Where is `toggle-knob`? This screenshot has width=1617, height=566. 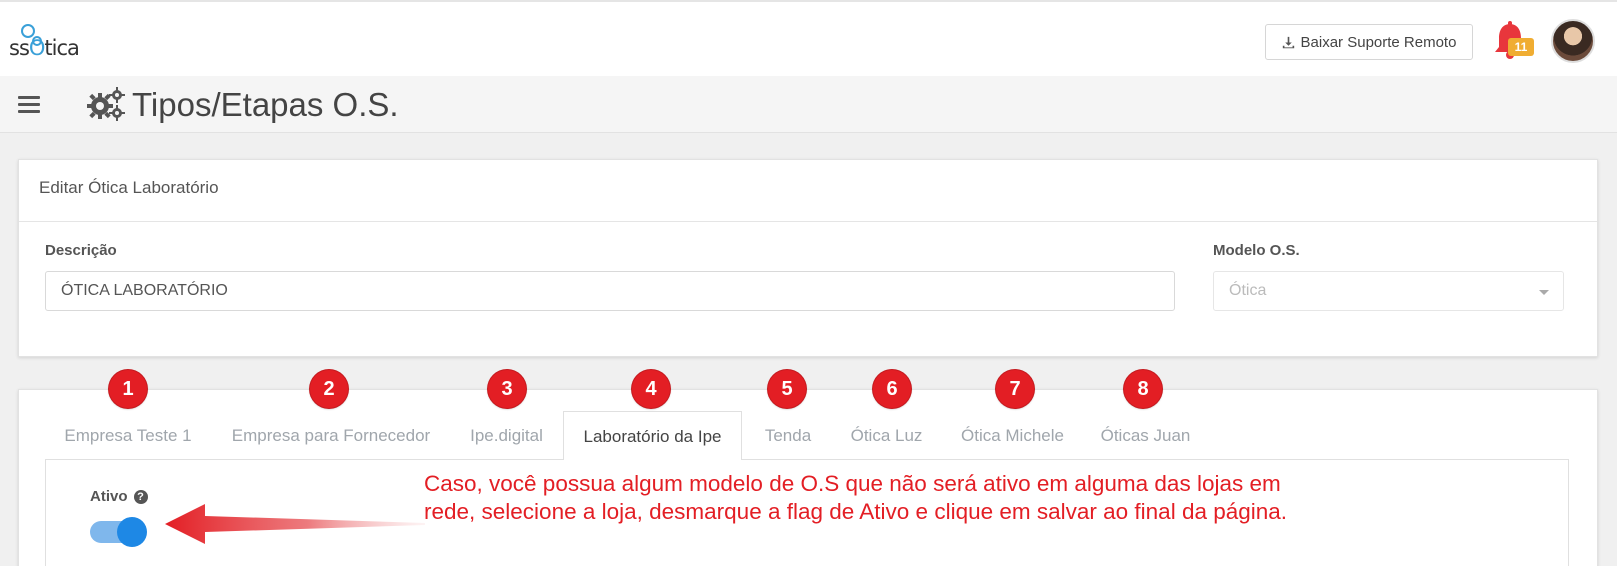
toggle-knob is located at coordinates (132, 532).